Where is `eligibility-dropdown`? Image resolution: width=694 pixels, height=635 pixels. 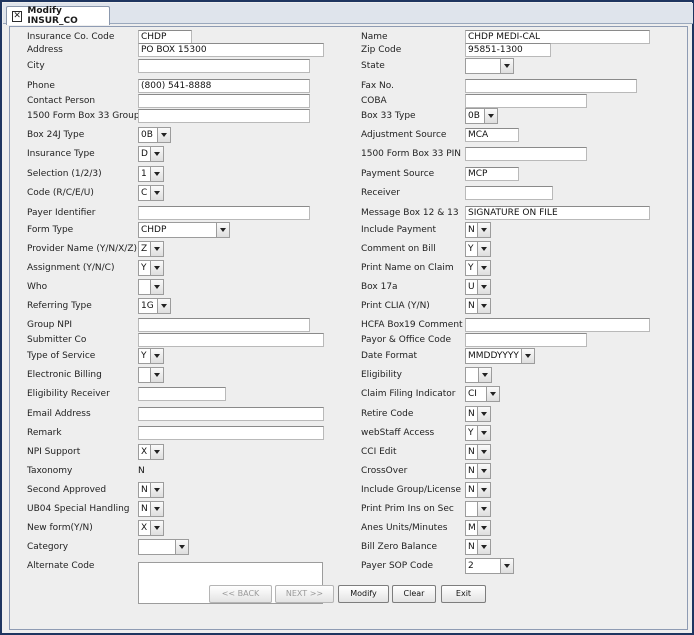 eligibility-dropdown is located at coordinates (478, 375).